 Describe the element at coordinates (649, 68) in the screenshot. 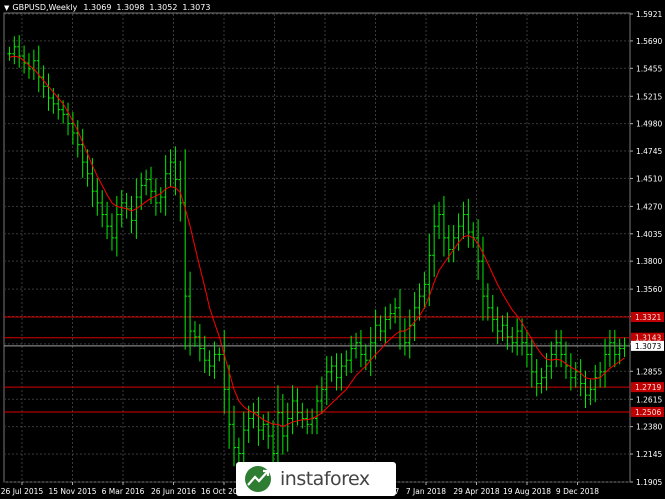

I see `y-tick-label: 1.5455` at that location.